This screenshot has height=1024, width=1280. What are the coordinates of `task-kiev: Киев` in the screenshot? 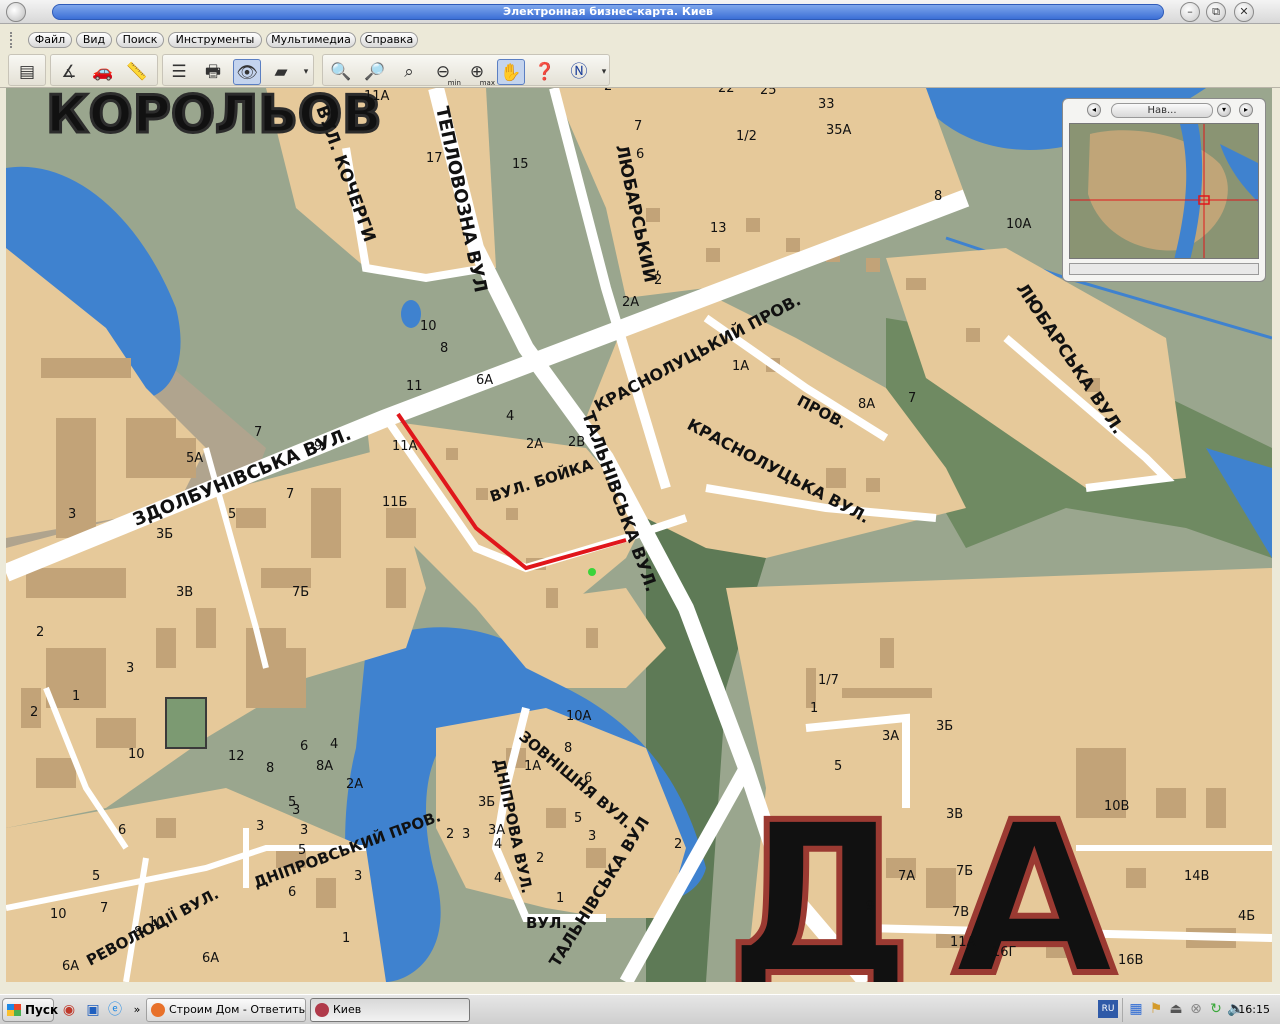 It's located at (390, 1010).